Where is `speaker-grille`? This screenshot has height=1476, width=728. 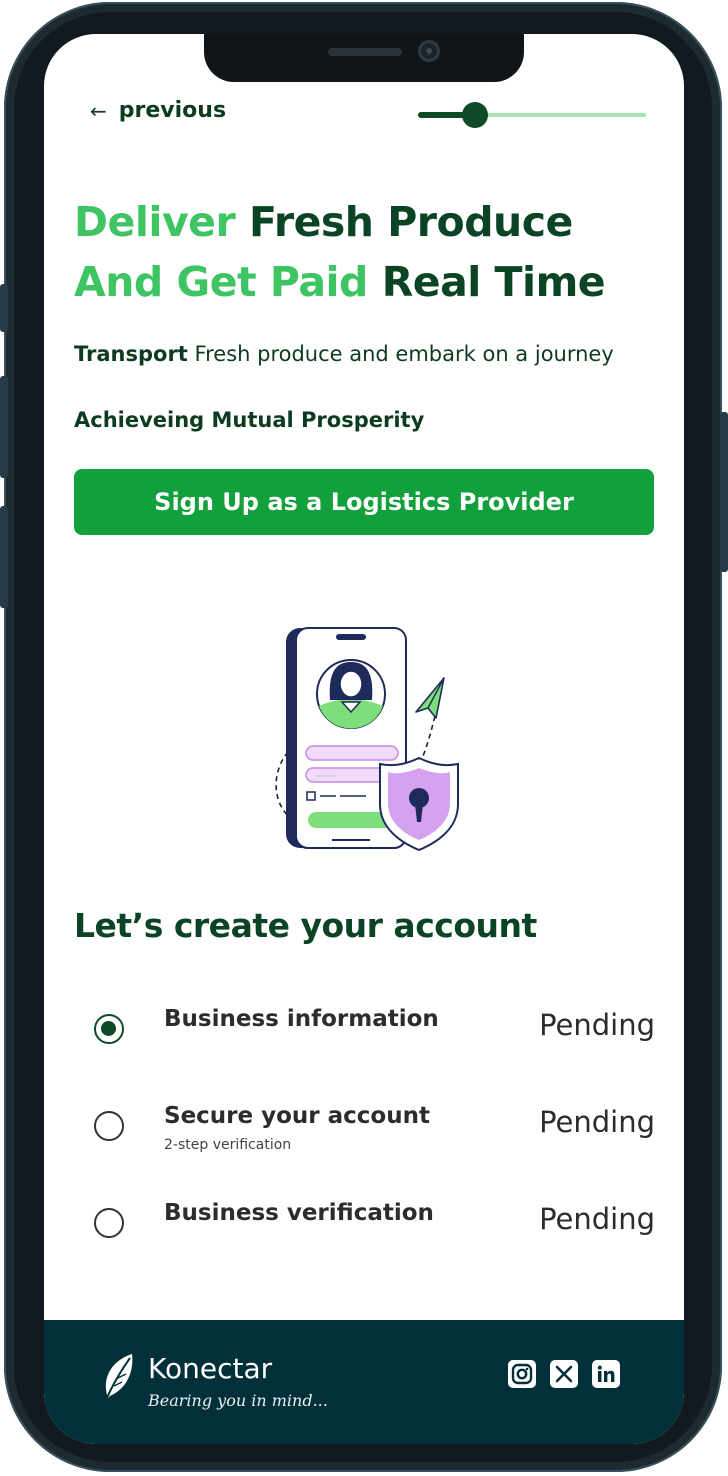
speaker-grille is located at coordinates (365, 52).